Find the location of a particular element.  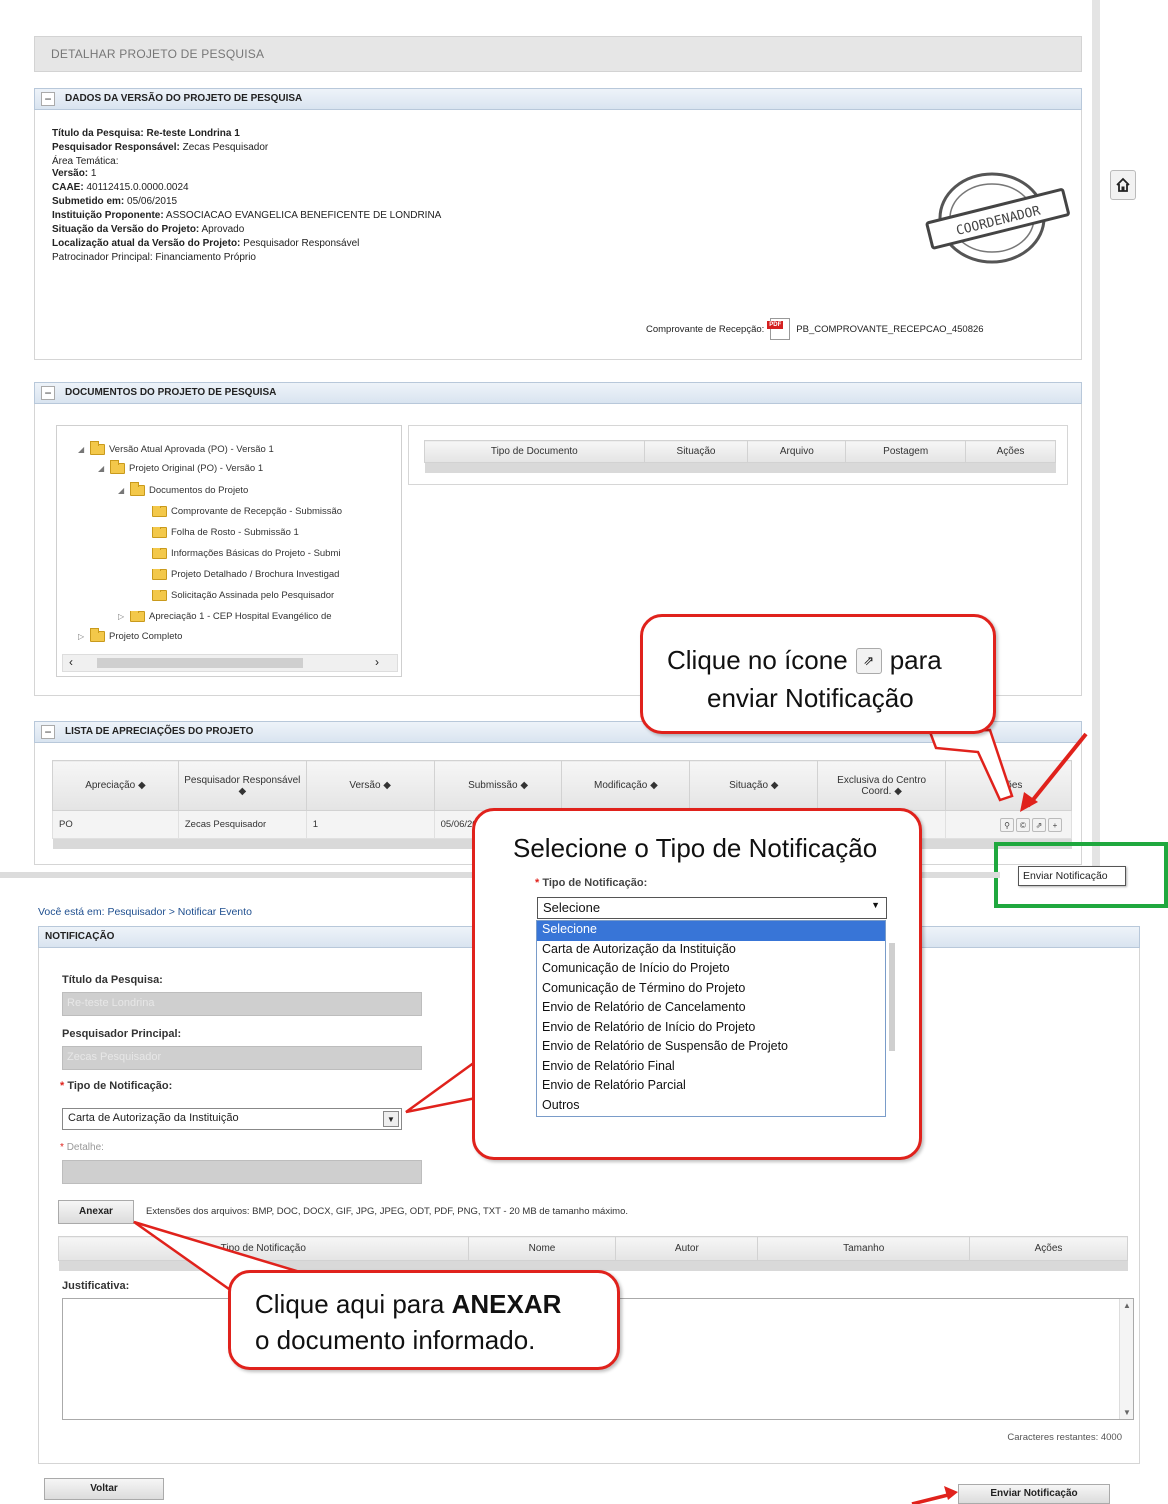

scroll-thumb is located at coordinates (200, 663).